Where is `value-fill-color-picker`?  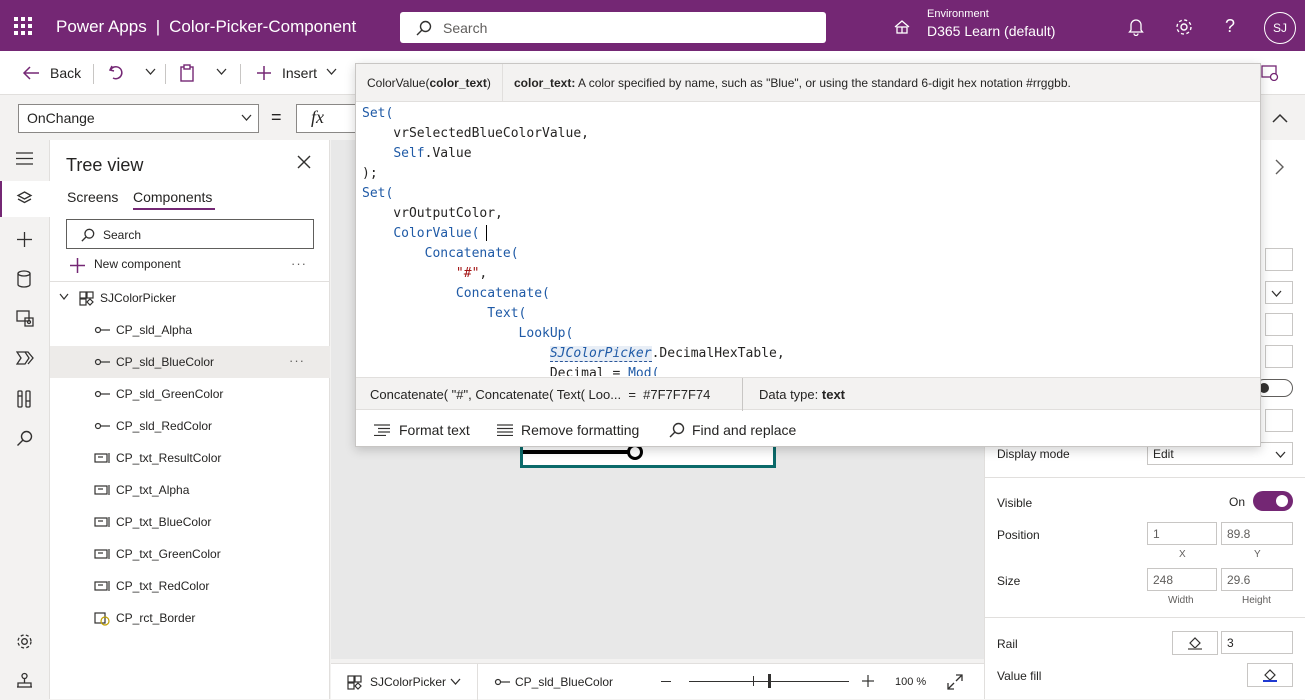
value-fill-color-picker is located at coordinates (1270, 675).